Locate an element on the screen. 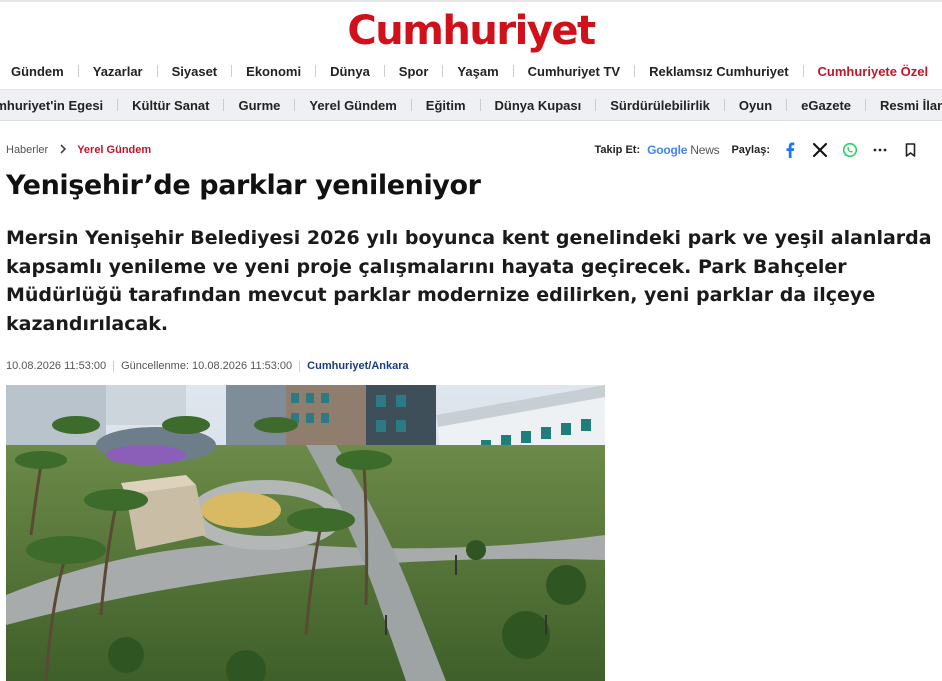 This screenshot has height=681, width=942. article-meta: 10.08.2026 11:53:00 Güncellenme is located at coordinates (207, 366).